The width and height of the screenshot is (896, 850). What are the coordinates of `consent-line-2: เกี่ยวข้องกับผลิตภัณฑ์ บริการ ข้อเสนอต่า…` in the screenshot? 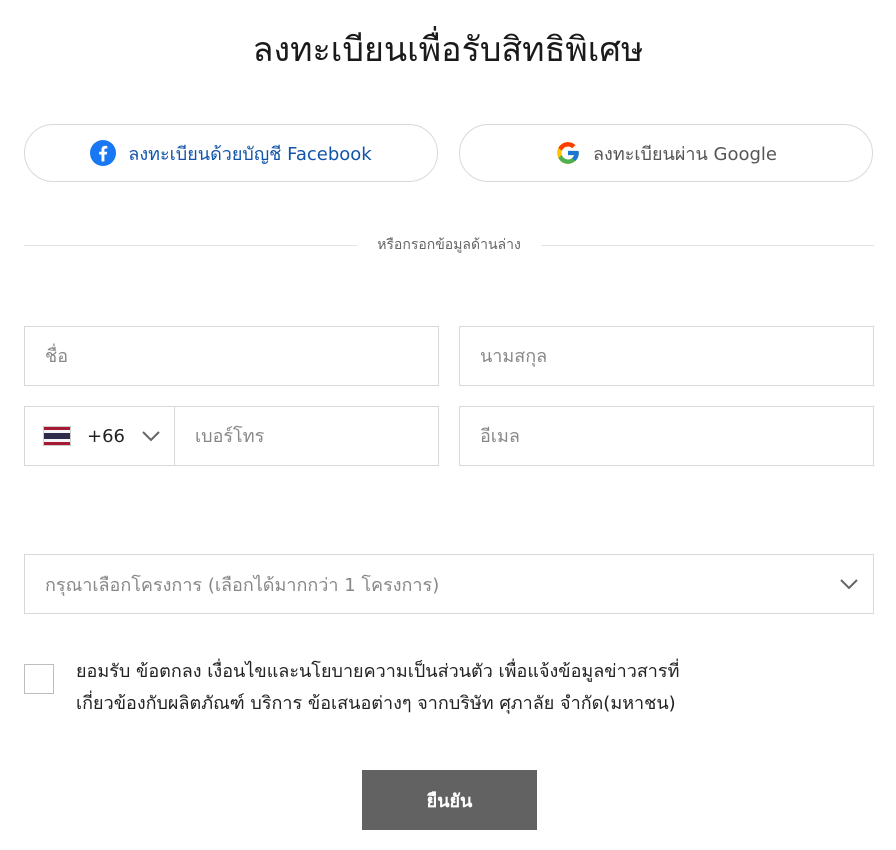 It's located at (376, 703).